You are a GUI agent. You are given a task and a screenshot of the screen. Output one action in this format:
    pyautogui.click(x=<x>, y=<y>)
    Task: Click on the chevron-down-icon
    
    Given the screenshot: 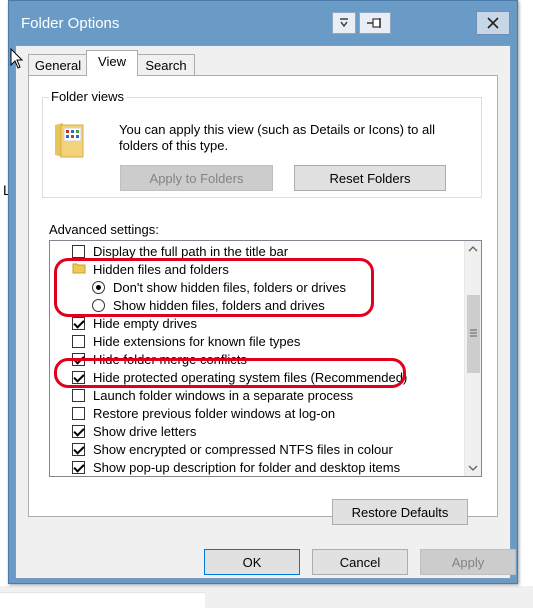 What is the action you would take?
    pyautogui.click(x=344, y=23)
    